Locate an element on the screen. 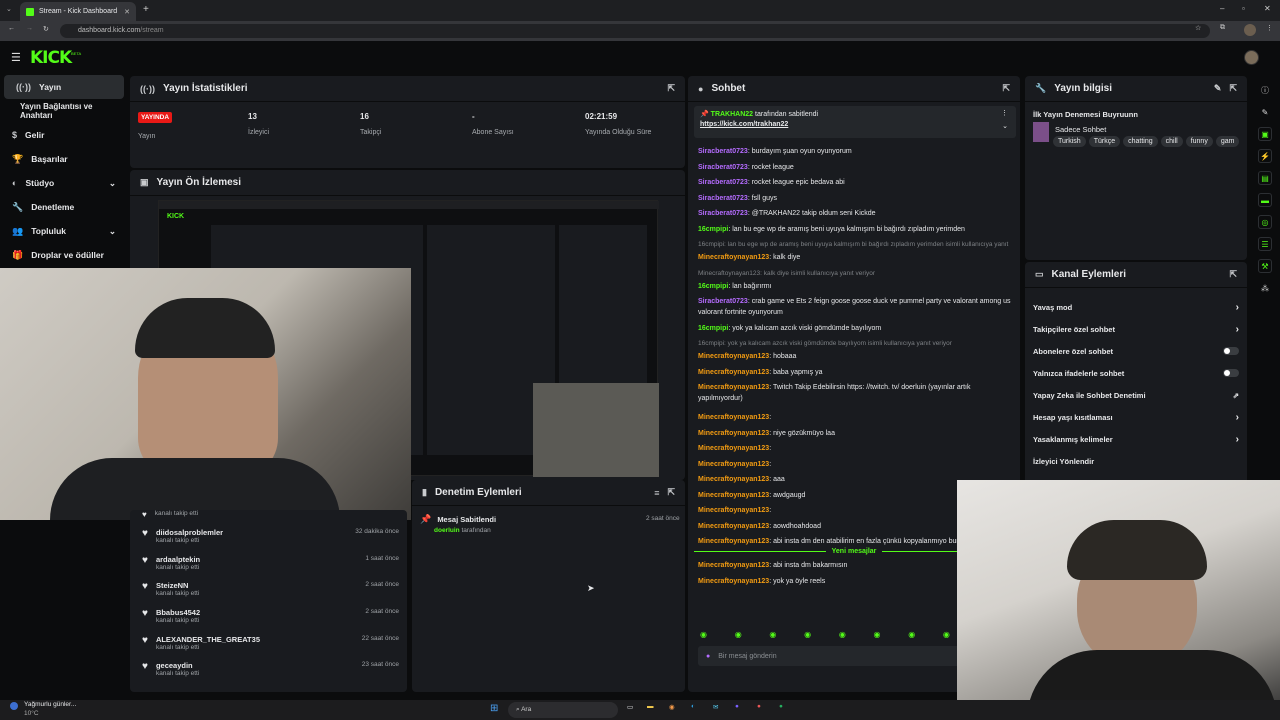 The height and width of the screenshot is (720, 1280). channel-action-item: Hesap yaşı kısıtlaması › is located at coordinates (1136, 417).